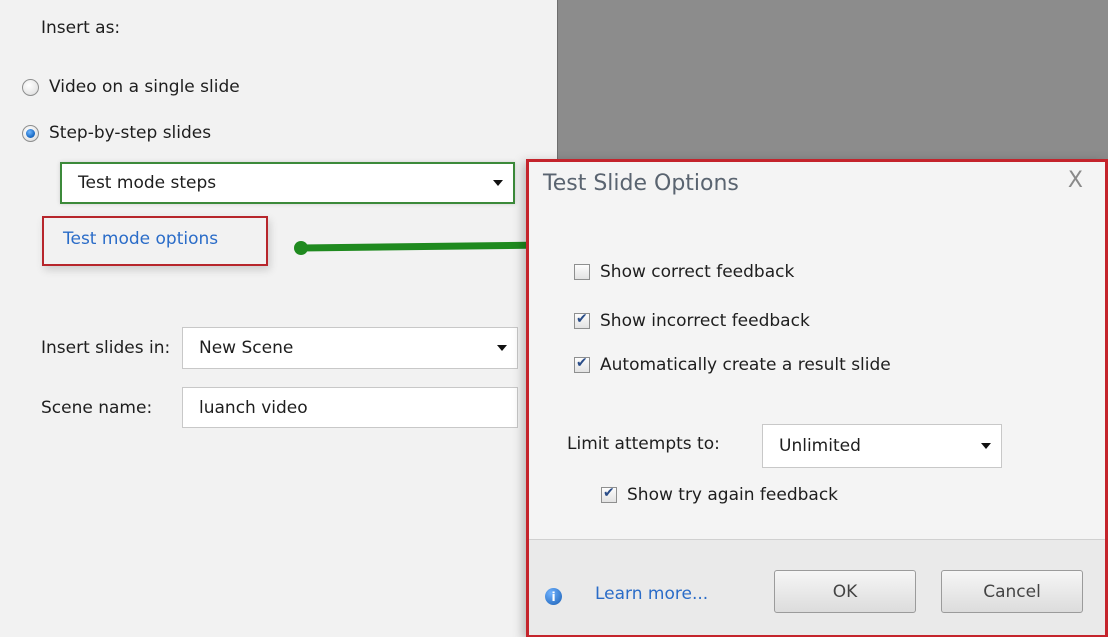  What do you see at coordinates (832, 80) in the screenshot?
I see `video-preview-area` at bounding box center [832, 80].